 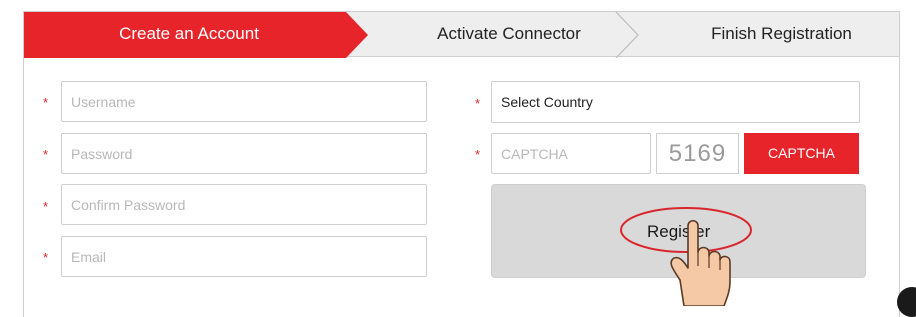 I want to click on email-input, so click(x=244, y=256).